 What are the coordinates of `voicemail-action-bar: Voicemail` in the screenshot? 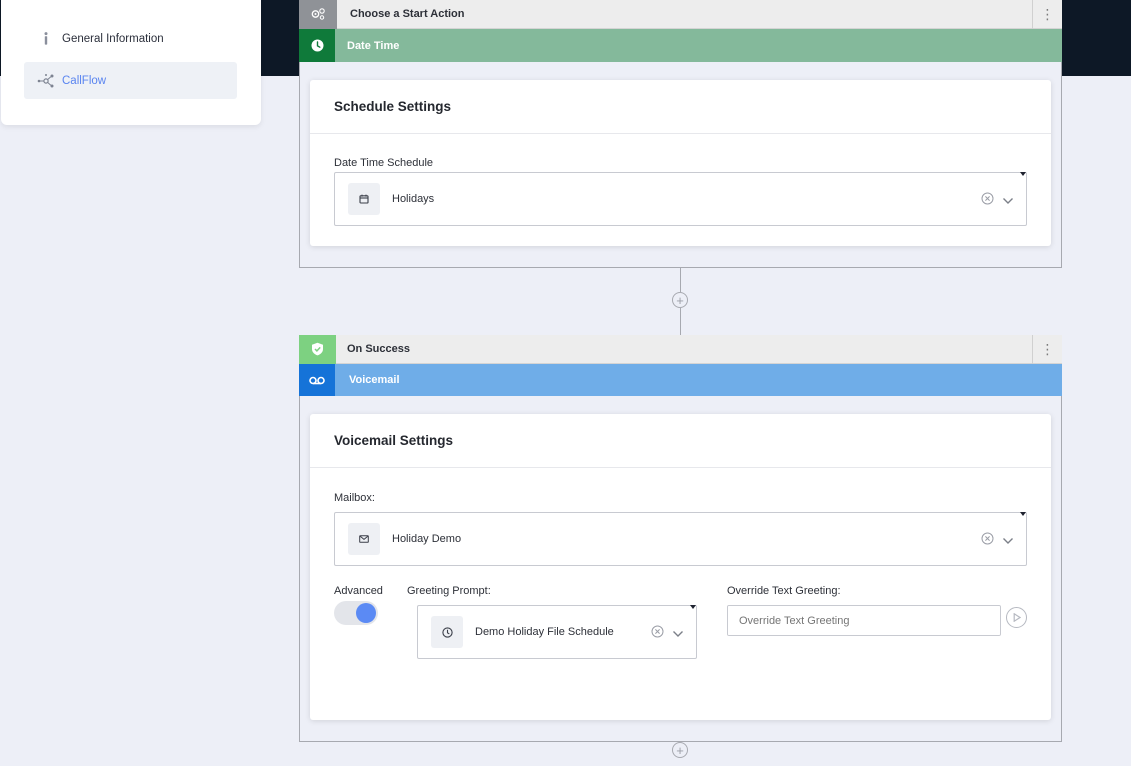 It's located at (680, 380).